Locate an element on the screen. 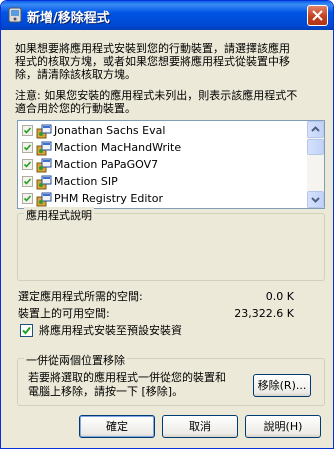  program-name: Maction MacHandWrite is located at coordinates (118, 147).